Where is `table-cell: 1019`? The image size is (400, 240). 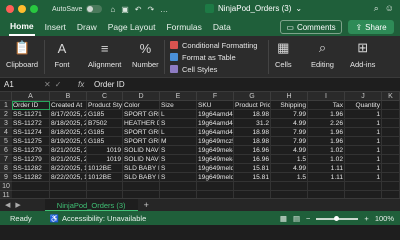
table-cell: 1019 is located at coordinates (105, 150).